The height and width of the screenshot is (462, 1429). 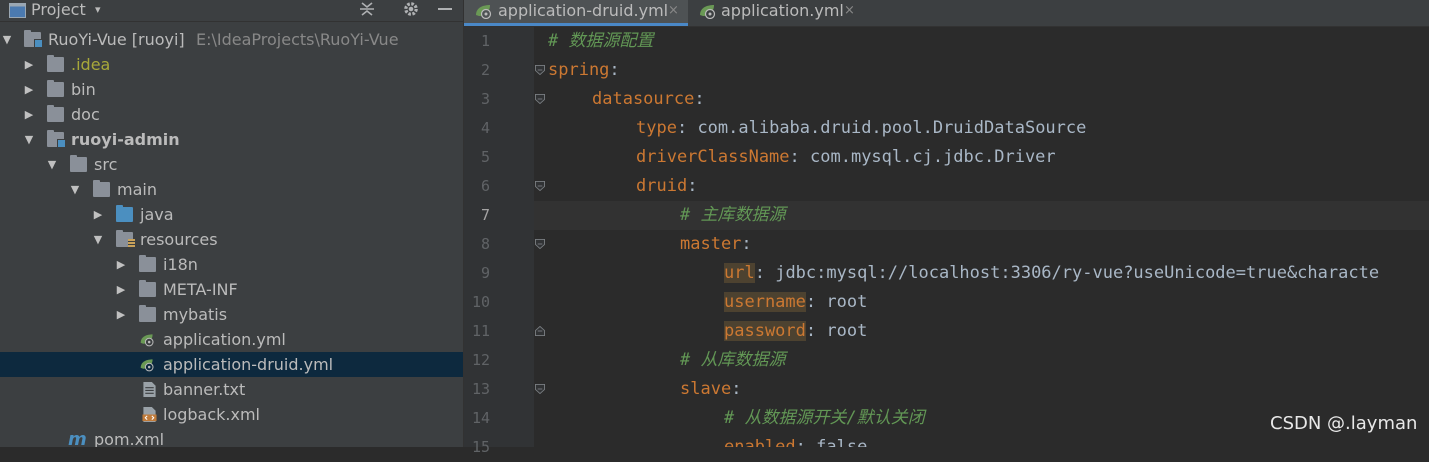 I want to click on resources-folder-icon, so click(x=125, y=238).